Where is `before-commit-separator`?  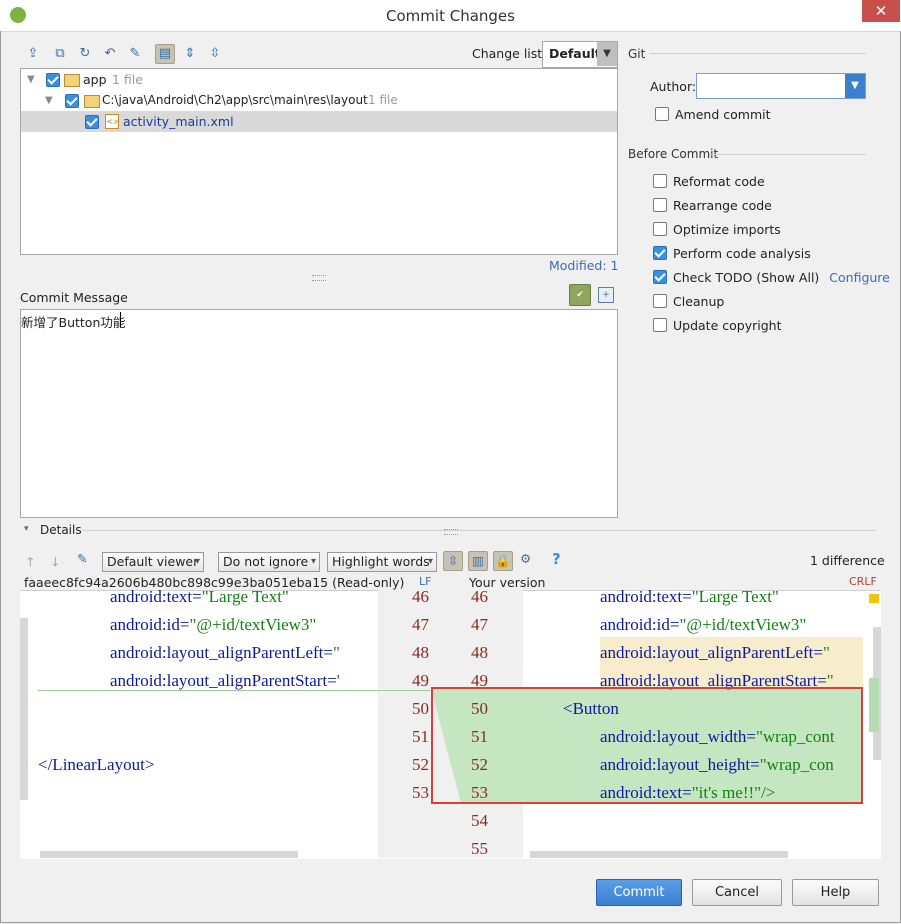 before-commit-separator is located at coordinates (788, 154).